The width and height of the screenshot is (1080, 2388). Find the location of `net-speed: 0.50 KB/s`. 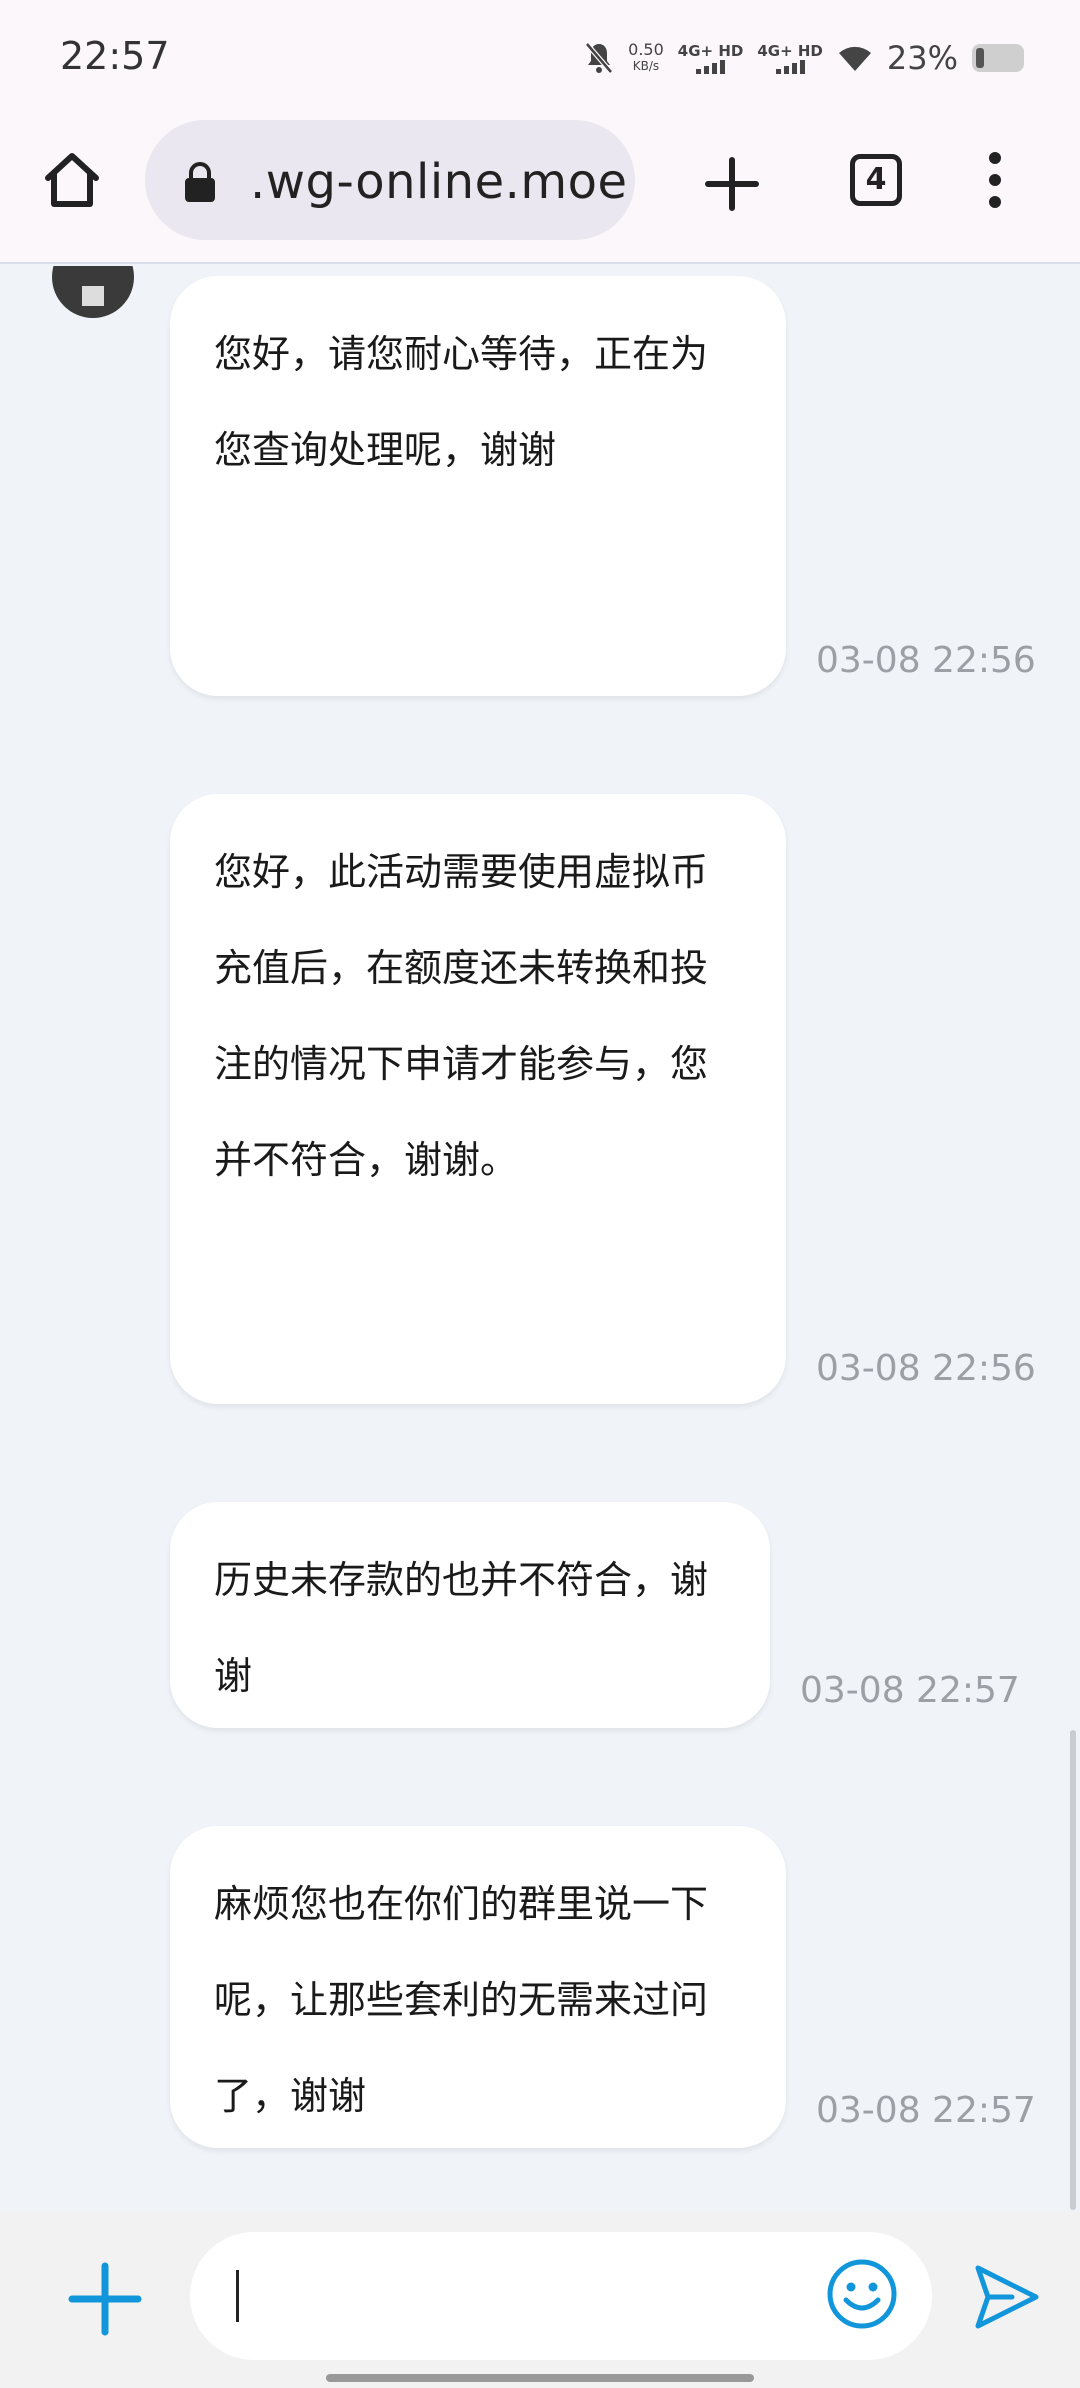

net-speed: 0.50 KB/s is located at coordinates (646, 58).